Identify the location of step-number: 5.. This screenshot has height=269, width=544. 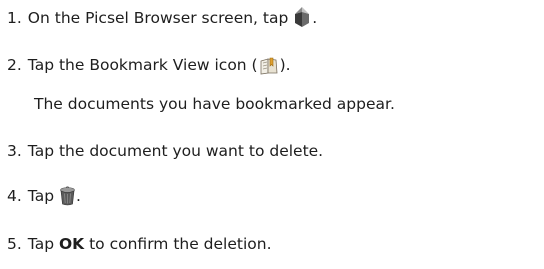
(14, 244).